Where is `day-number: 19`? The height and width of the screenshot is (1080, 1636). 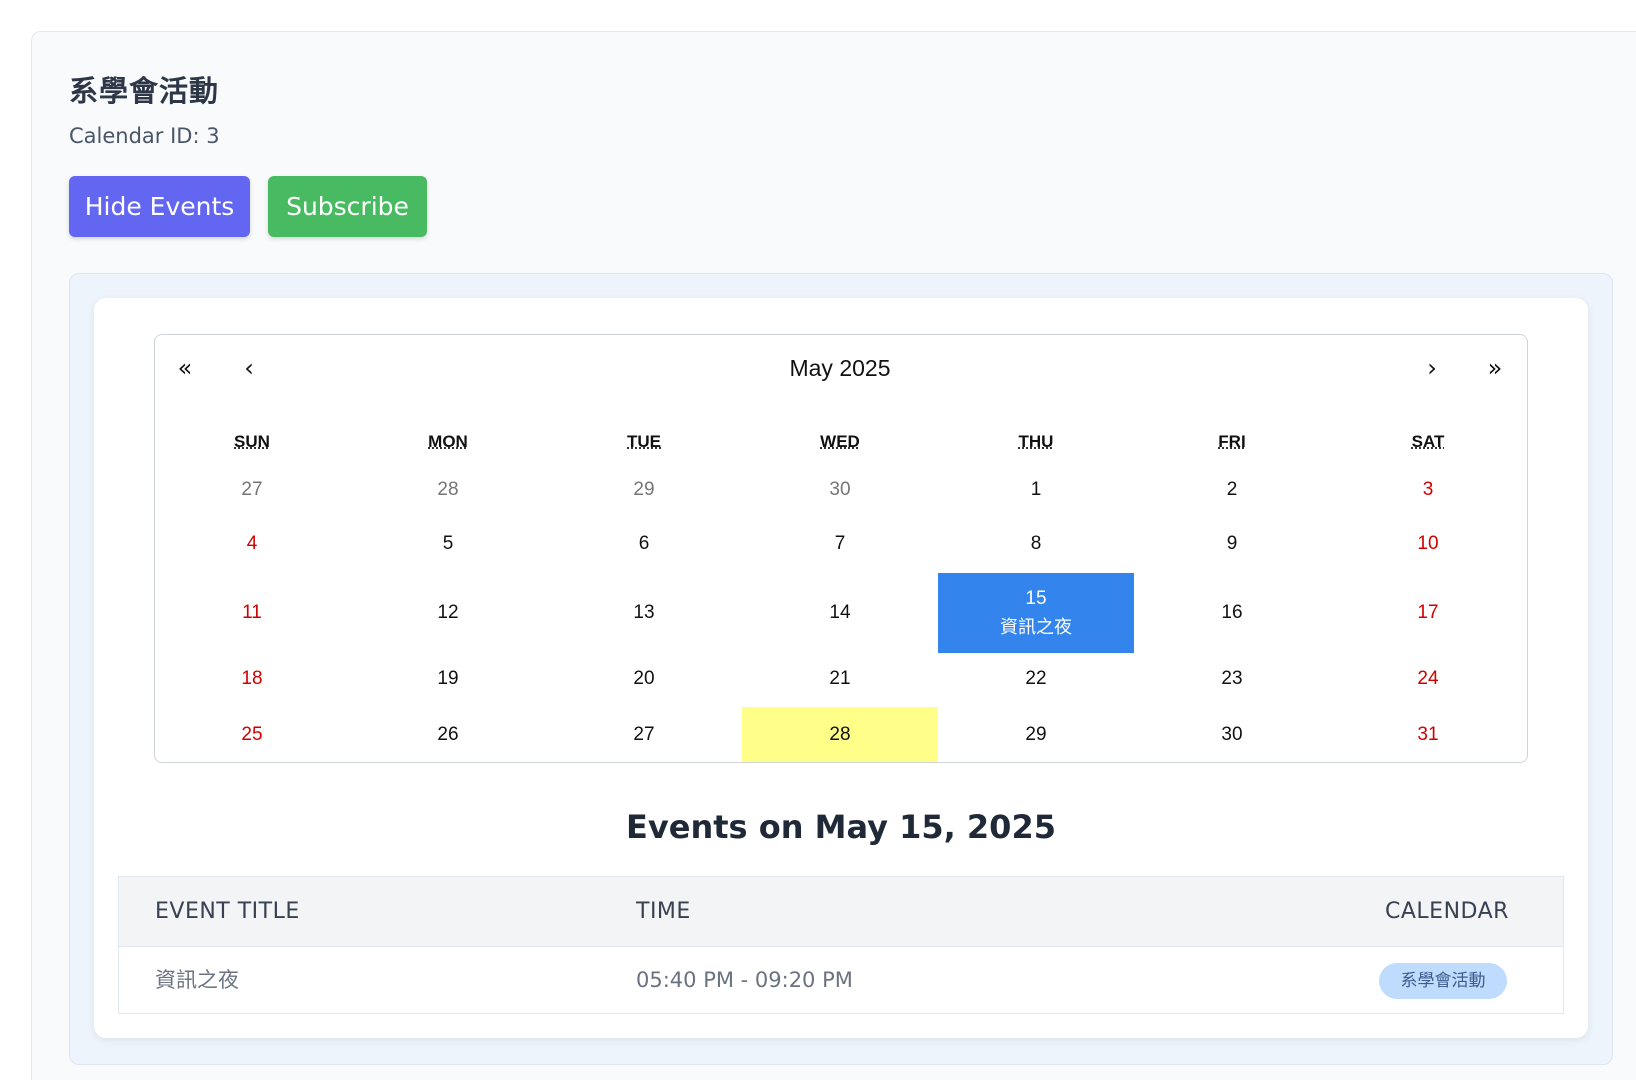 day-number: 19 is located at coordinates (448, 678).